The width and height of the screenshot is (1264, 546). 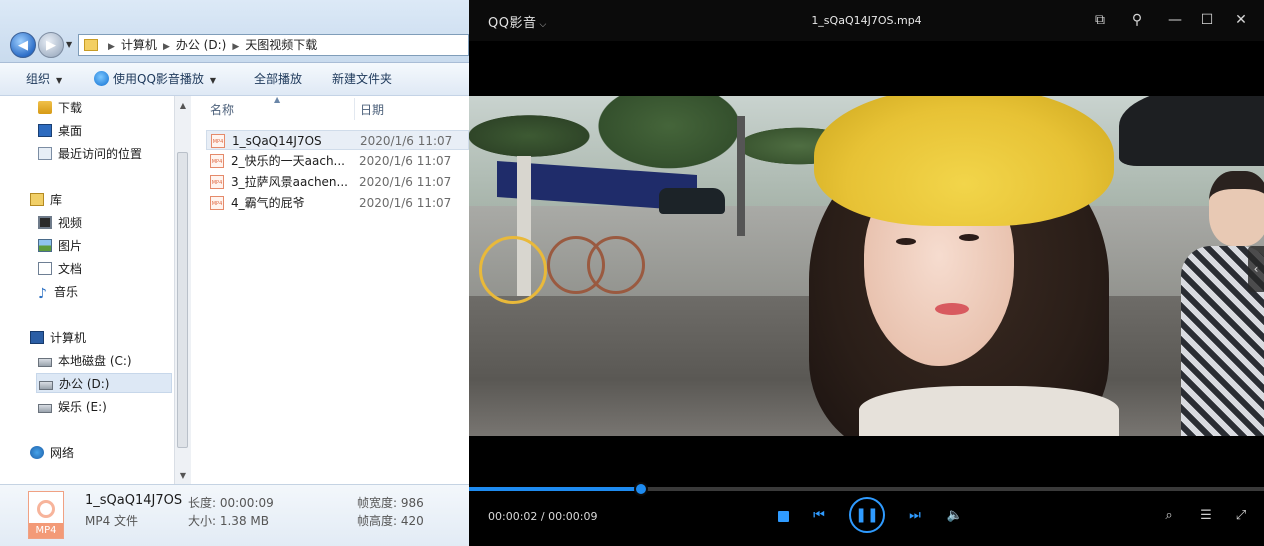 What do you see at coordinates (46, 200) in the screenshot?
I see `sidebar-item-libraries: 库` at bounding box center [46, 200].